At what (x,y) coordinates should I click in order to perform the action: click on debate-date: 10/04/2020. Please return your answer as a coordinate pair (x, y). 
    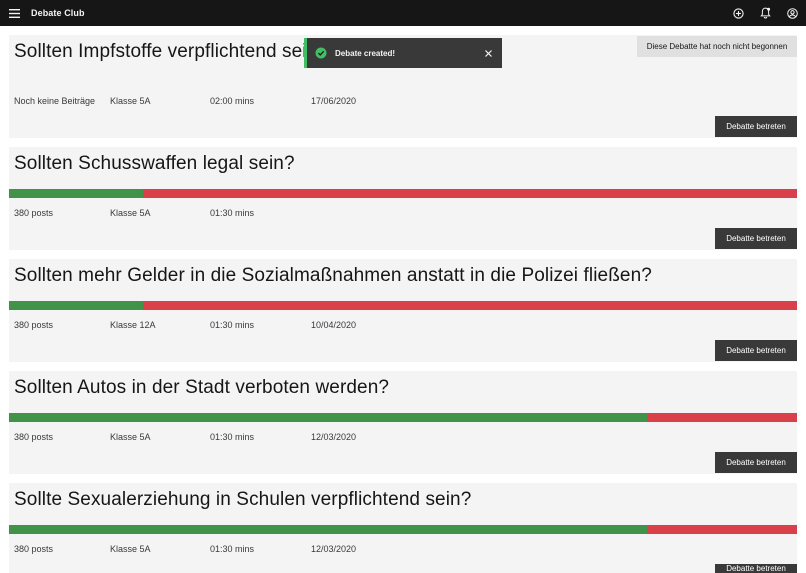
    Looking at the image, I should click on (334, 325).